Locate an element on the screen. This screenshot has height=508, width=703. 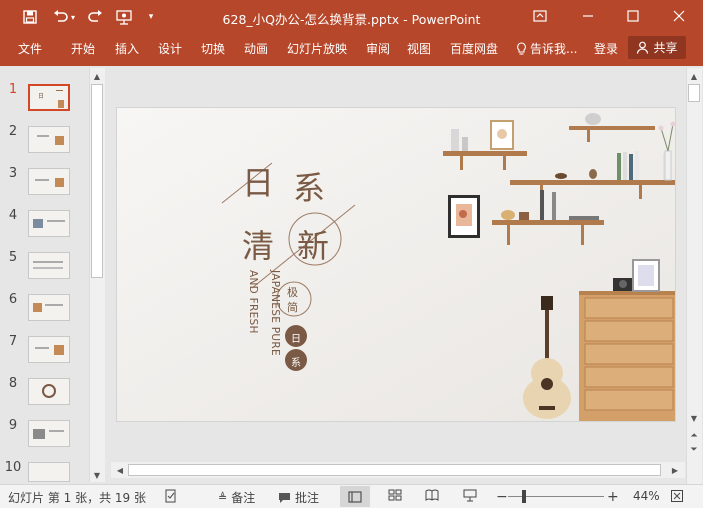
login-link: 登录 is located at coordinates (606, 48).